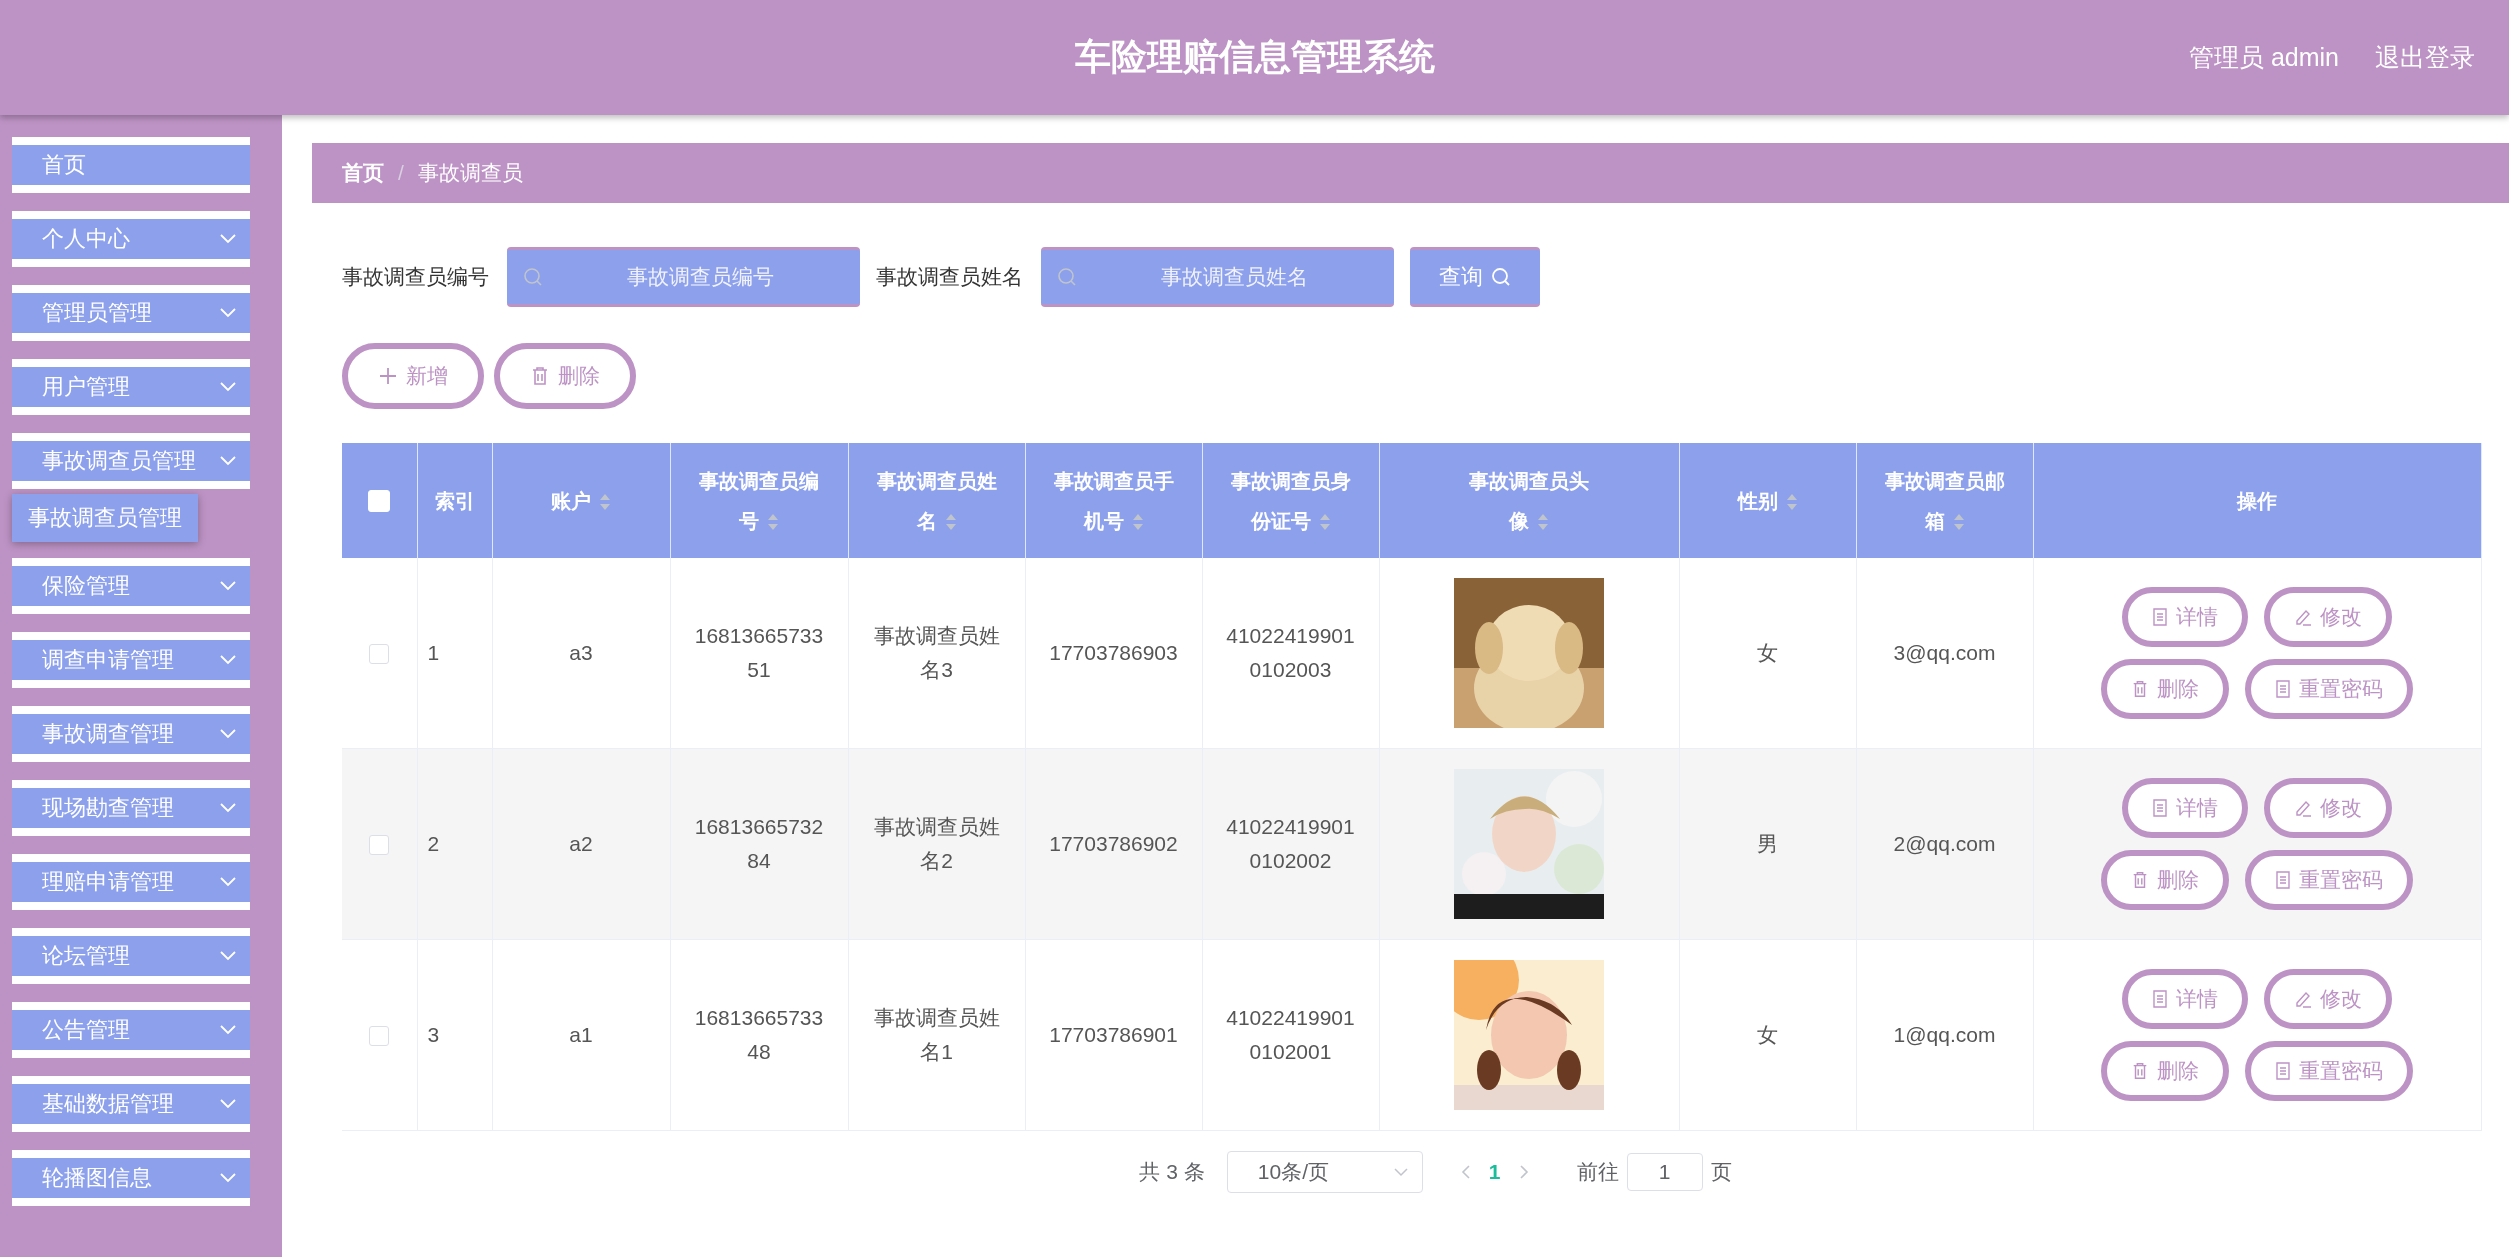 The image size is (2509, 1257). I want to click on table-cell-text: 事故调查员姓名2, so click(936, 844).